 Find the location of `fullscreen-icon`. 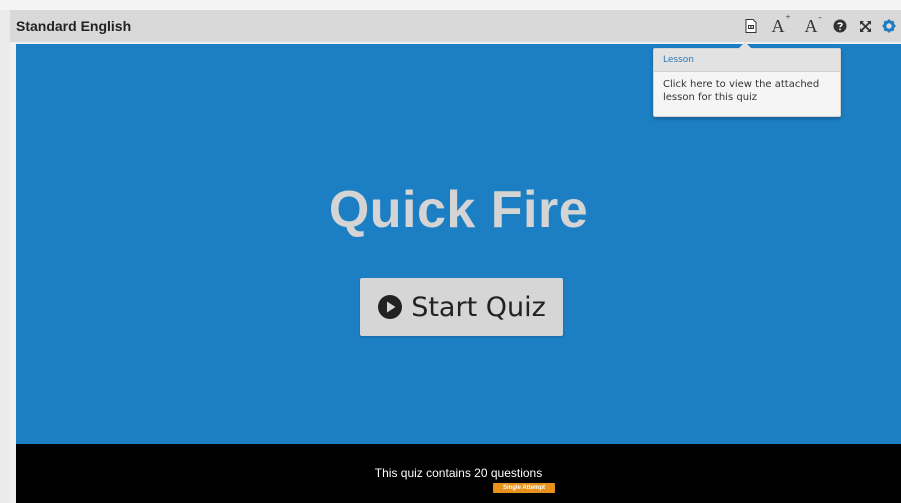

fullscreen-icon is located at coordinates (865, 26).